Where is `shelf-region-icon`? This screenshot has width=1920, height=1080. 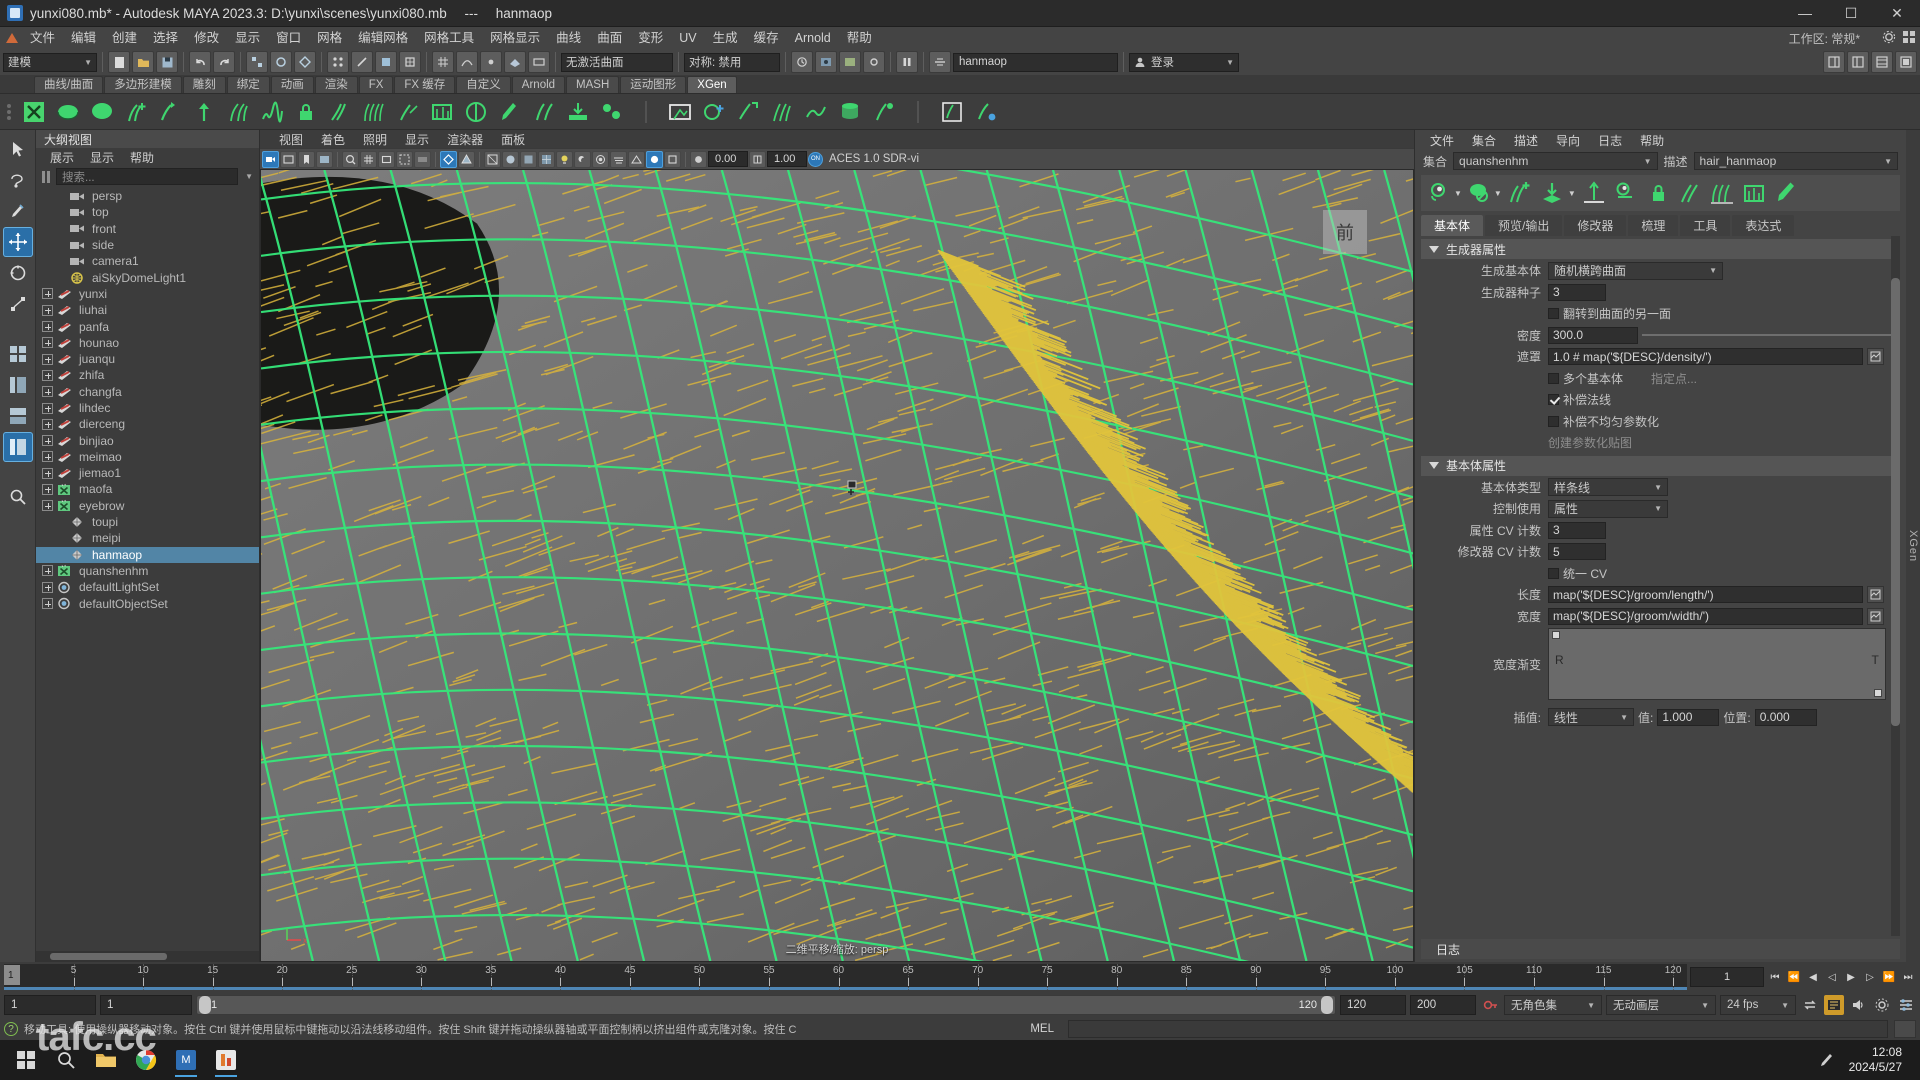 shelf-region-icon is located at coordinates (441, 111).